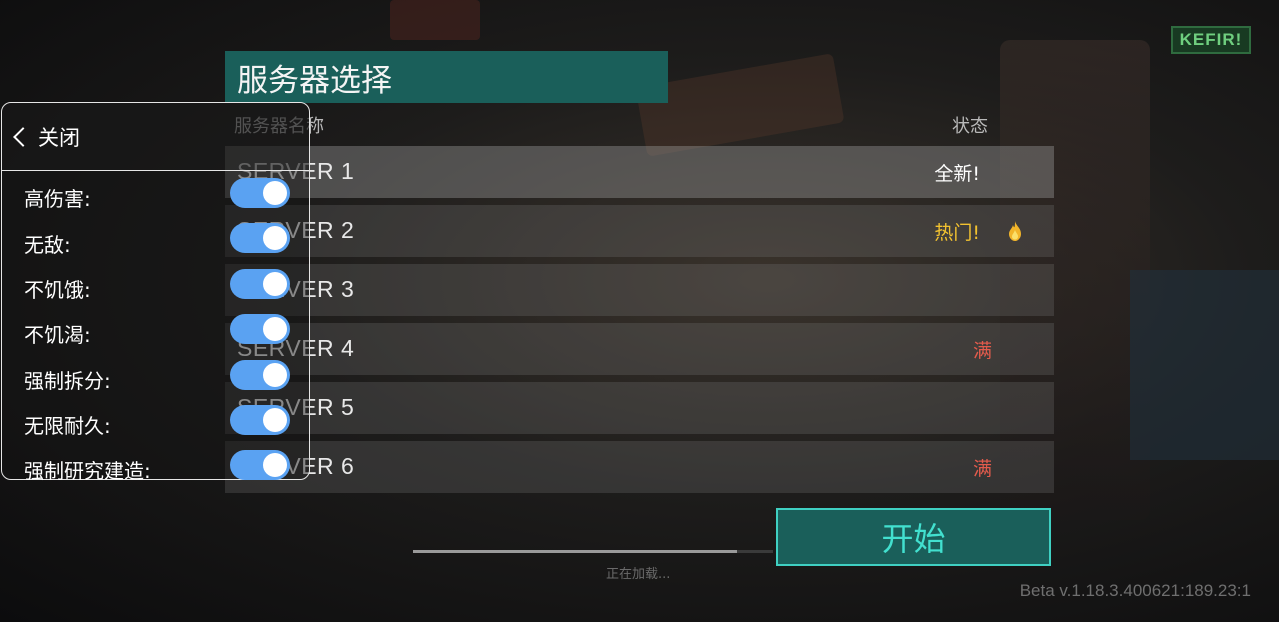 This screenshot has height=622, width=1279. Describe the element at coordinates (639, 290) in the screenshot. I see `server-row: SERVER 3` at that location.